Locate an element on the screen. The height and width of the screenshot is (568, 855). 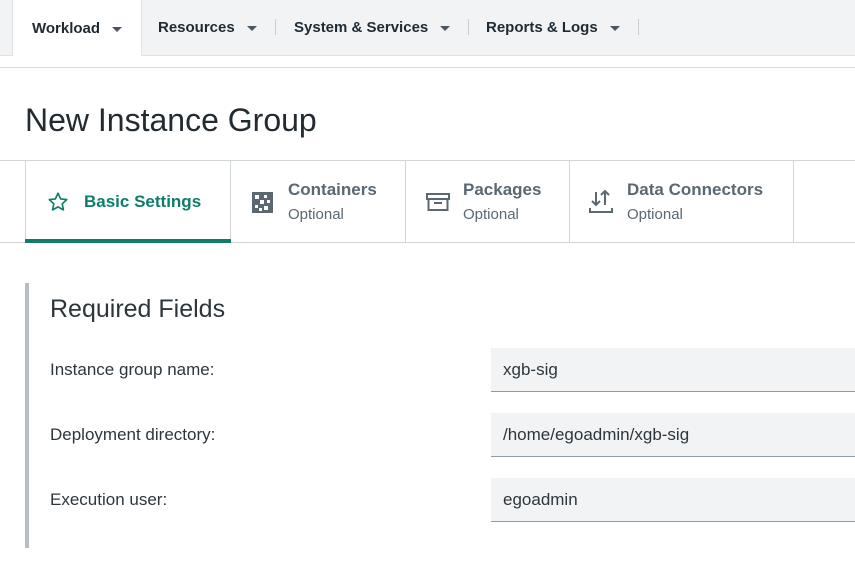
instance-group-name-input is located at coordinates (673, 370).